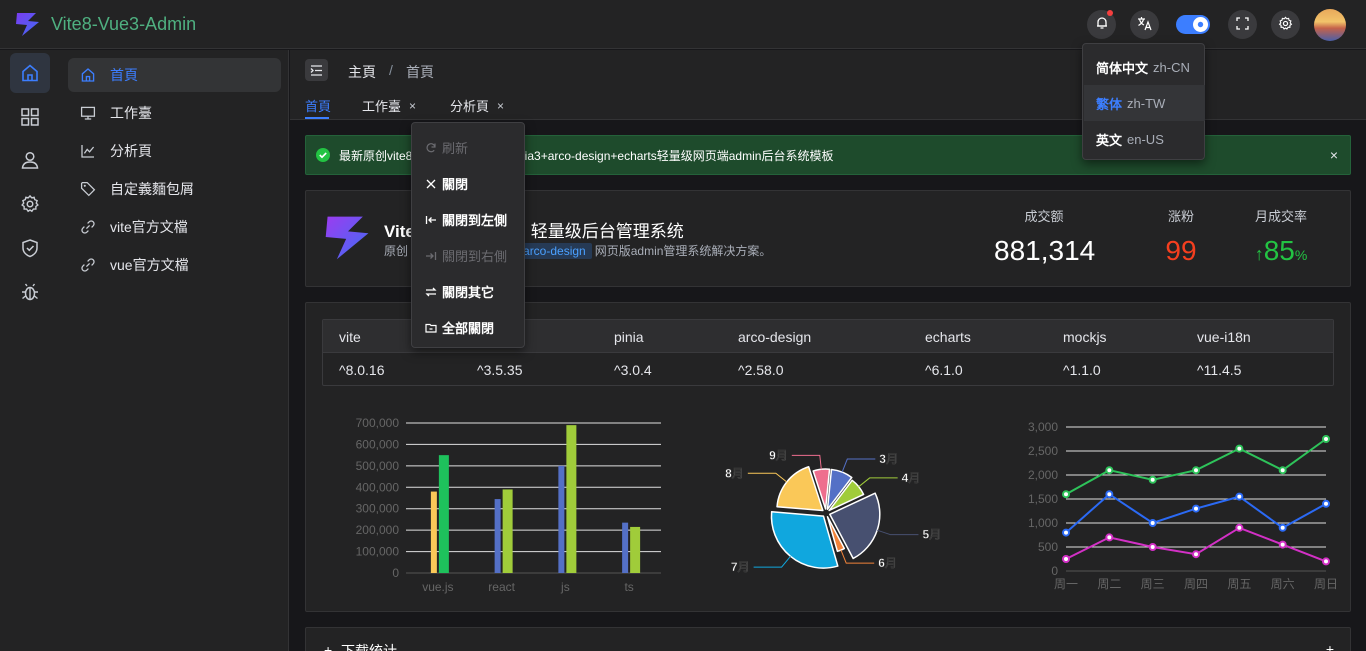  I want to click on y-tick-label: 700,000, so click(378, 423).